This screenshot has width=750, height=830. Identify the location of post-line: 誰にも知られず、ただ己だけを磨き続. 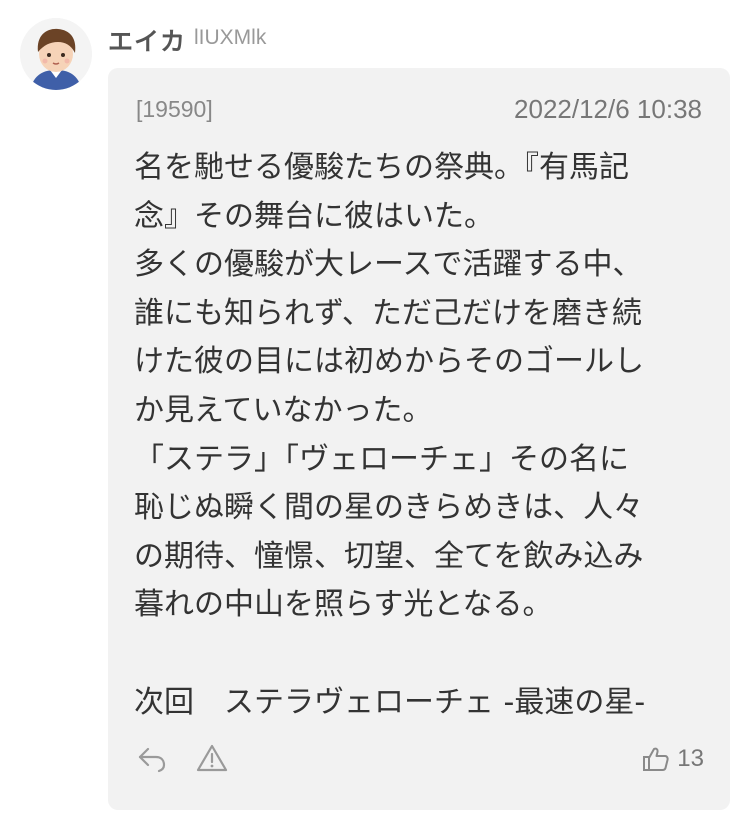
(388, 313).